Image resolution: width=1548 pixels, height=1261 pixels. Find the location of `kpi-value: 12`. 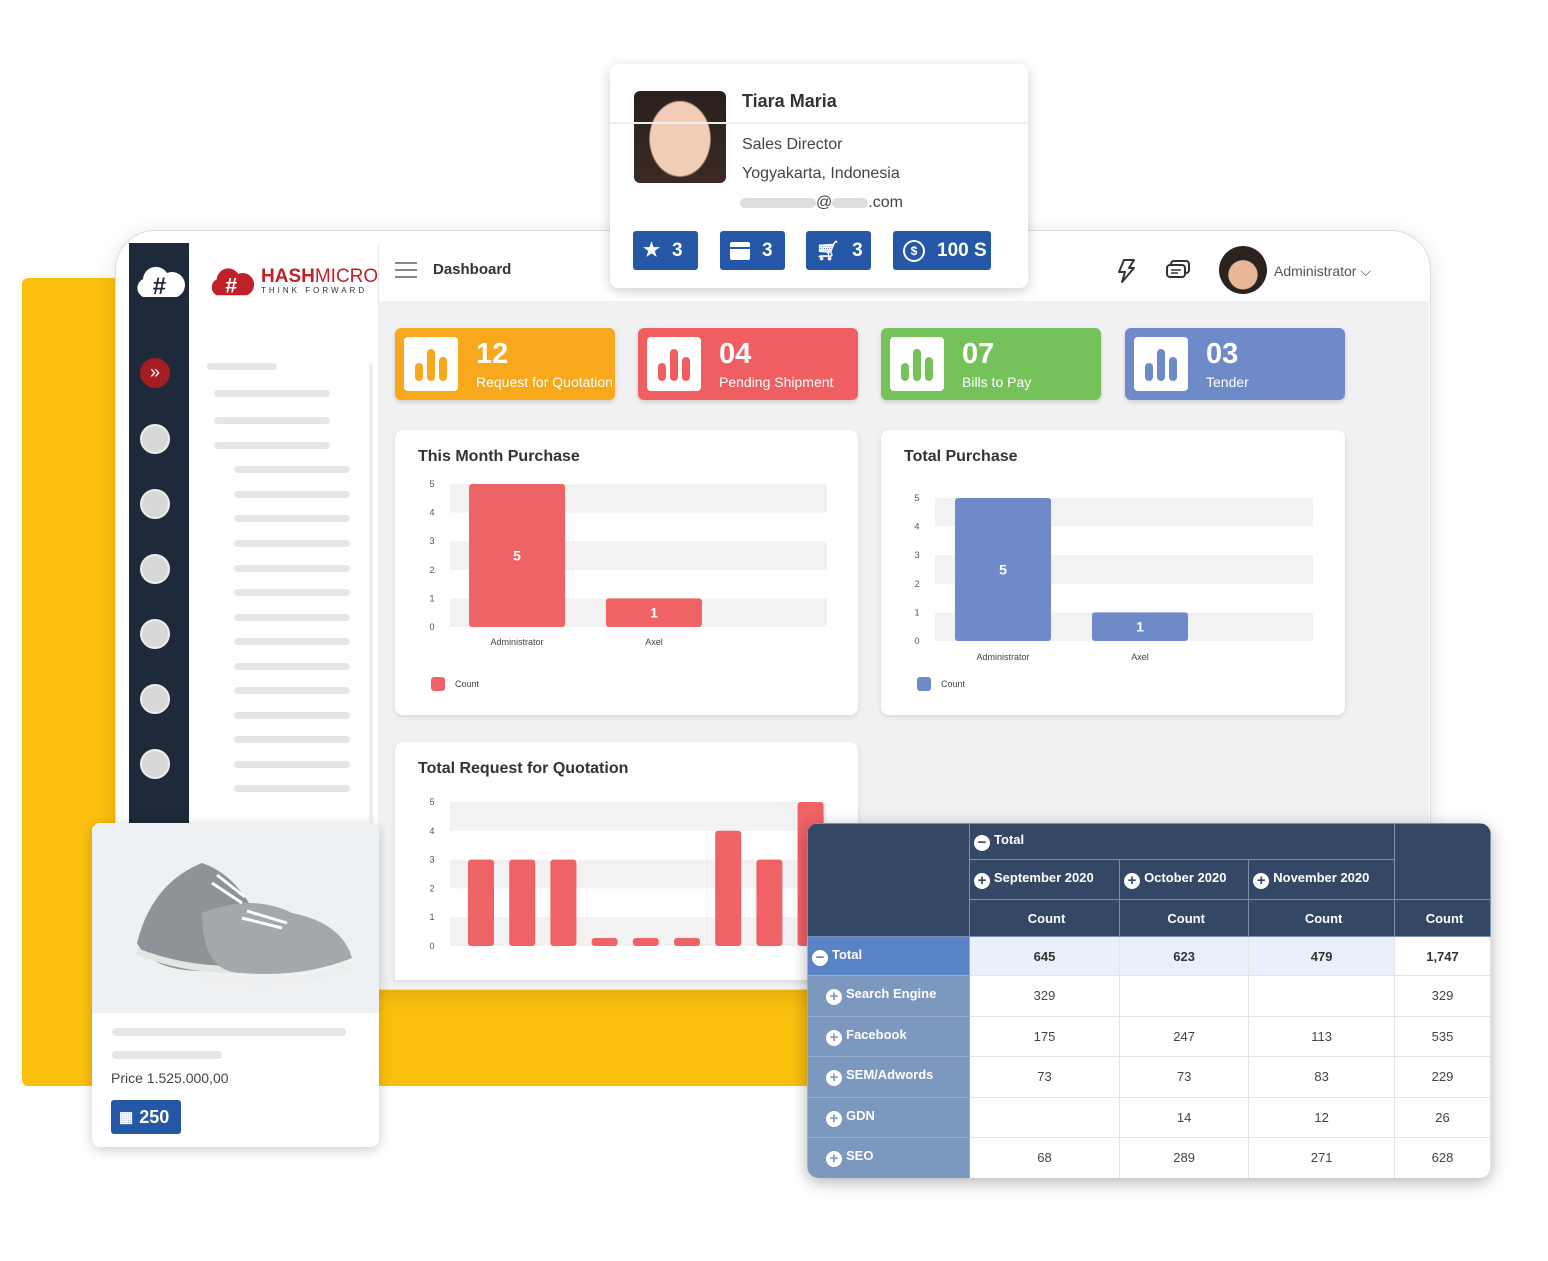

kpi-value: 12 is located at coordinates (492, 354).